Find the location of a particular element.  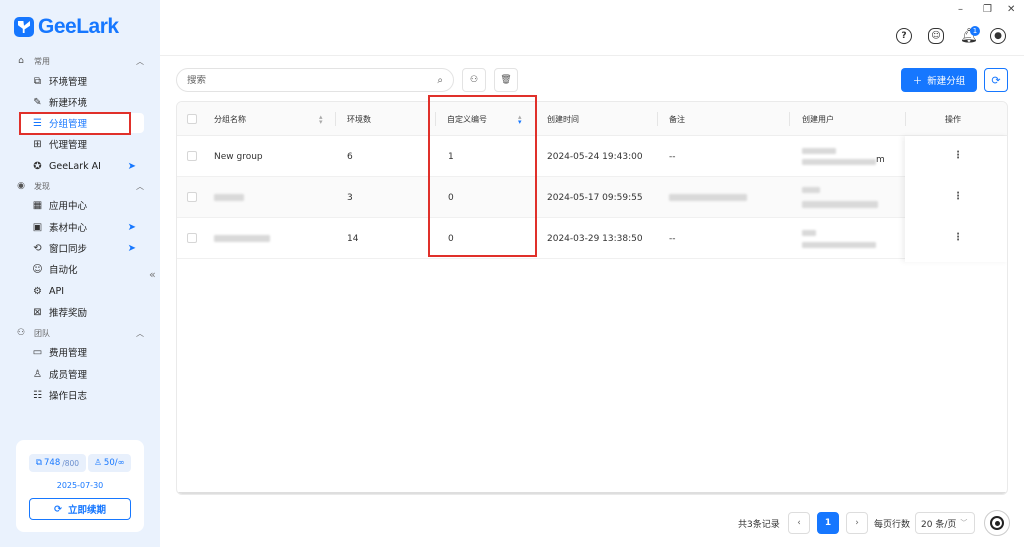

search-box: ⌕ is located at coordinates (315, 80).